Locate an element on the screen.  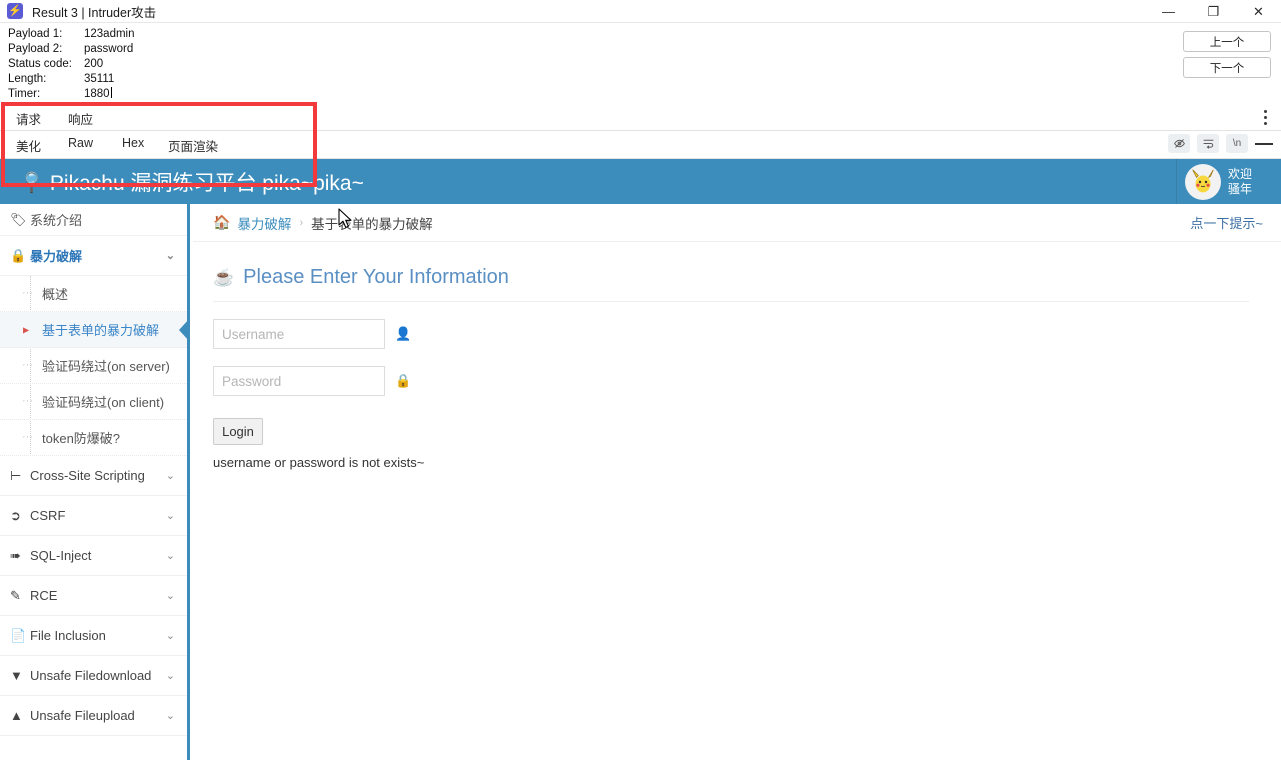
summary-value: 35111 is located at coordinates (99, 79).